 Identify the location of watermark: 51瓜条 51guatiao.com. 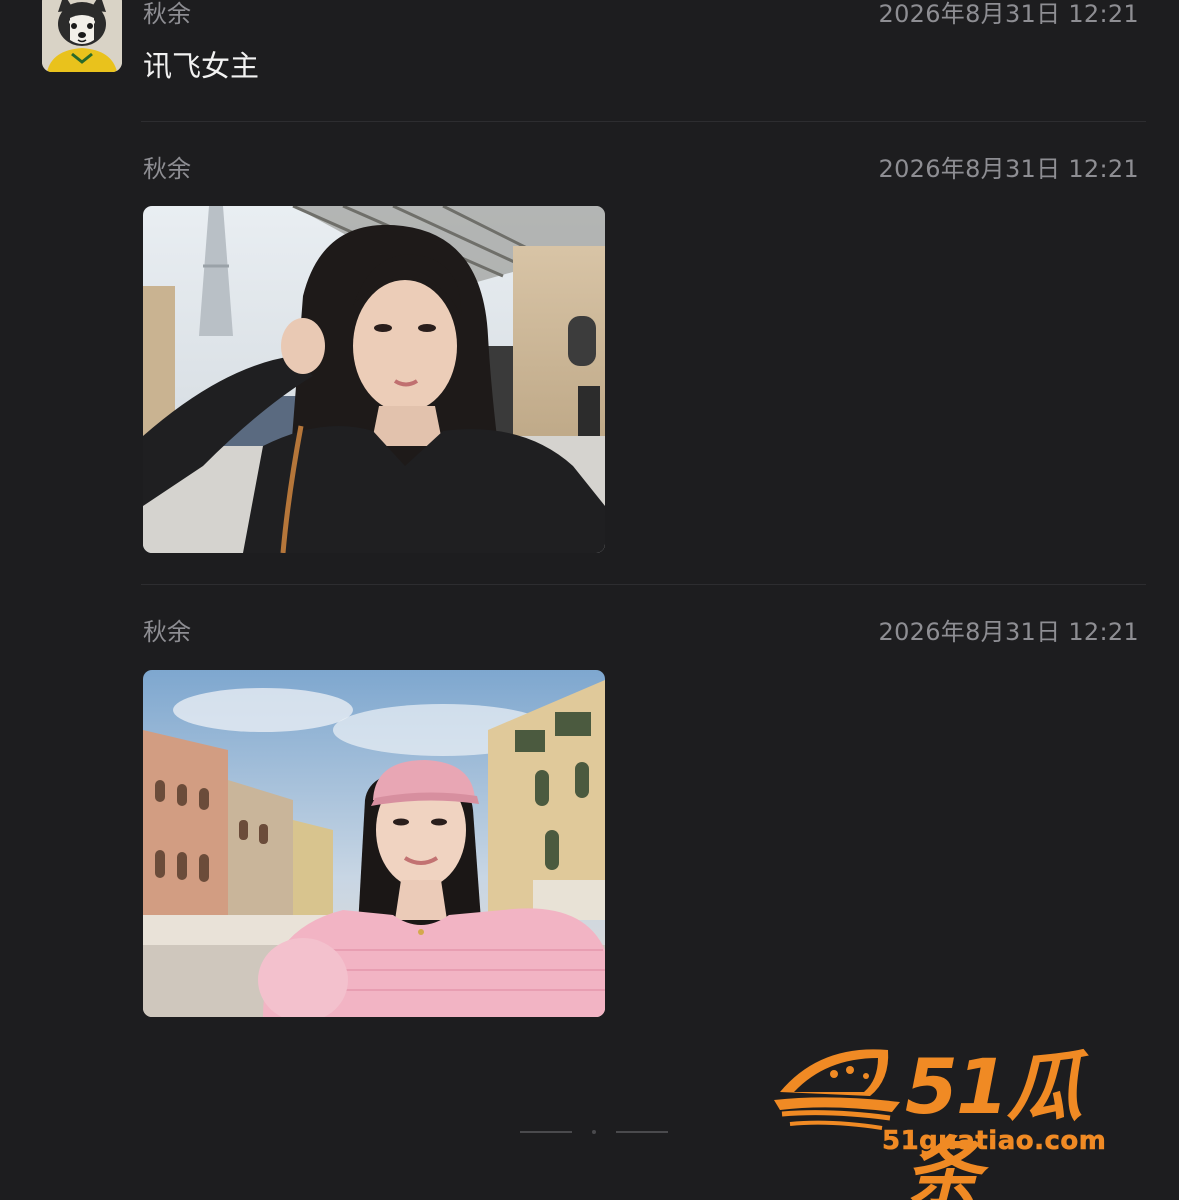
(955, 1120).